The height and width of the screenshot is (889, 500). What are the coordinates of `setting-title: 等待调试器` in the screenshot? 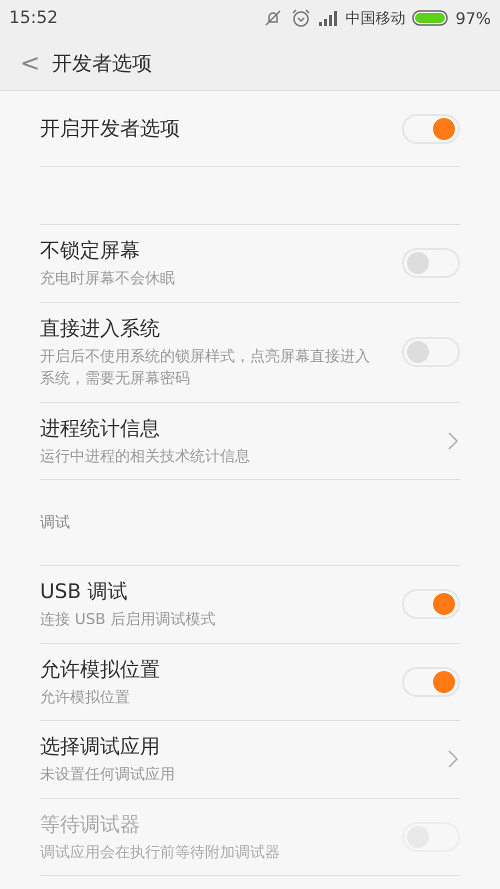 It's located at (90, 824).